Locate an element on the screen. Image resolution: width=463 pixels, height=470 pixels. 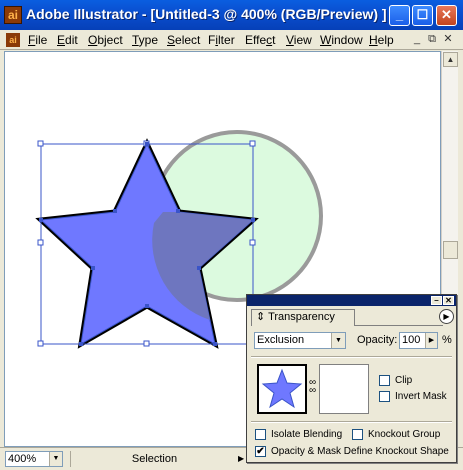
opacity-field: 100 ▶ is located at coordinates (418, 340).